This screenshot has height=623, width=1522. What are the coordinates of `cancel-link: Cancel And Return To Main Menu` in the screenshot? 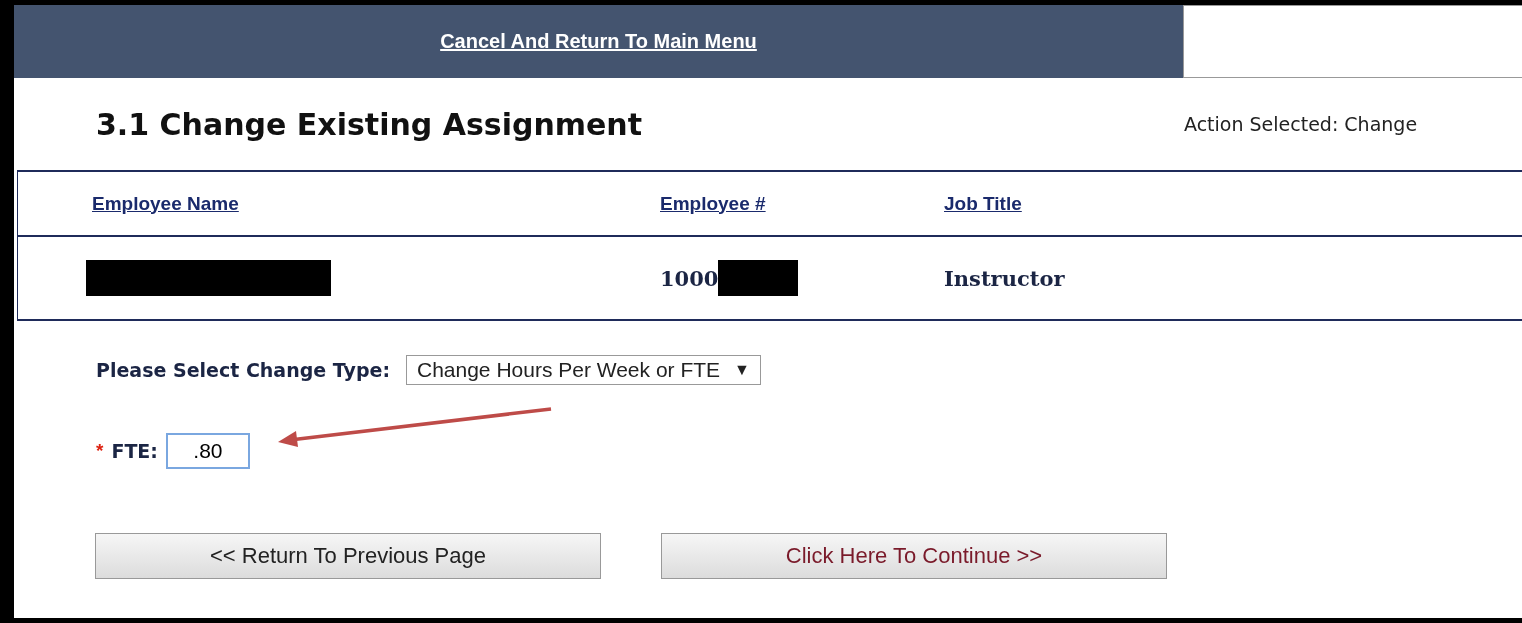 It's located at (598, 41).